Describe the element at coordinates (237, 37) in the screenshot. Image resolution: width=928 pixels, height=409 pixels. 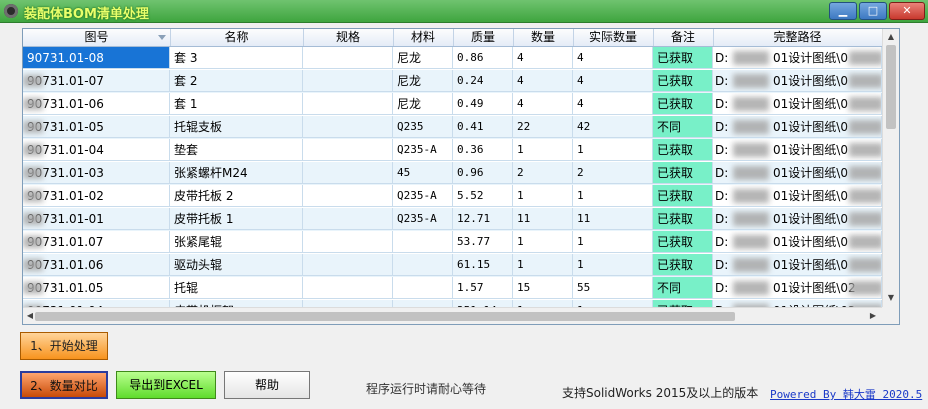
I see `col-name-header: 名称` at that location.